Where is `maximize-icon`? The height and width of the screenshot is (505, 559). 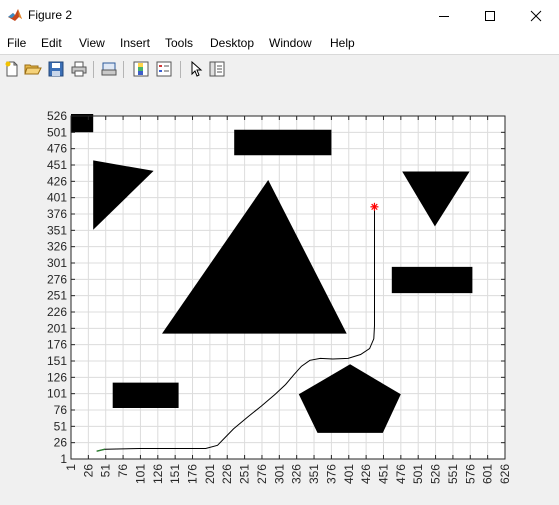 maximize-icon is located at coordinates (490, 15).